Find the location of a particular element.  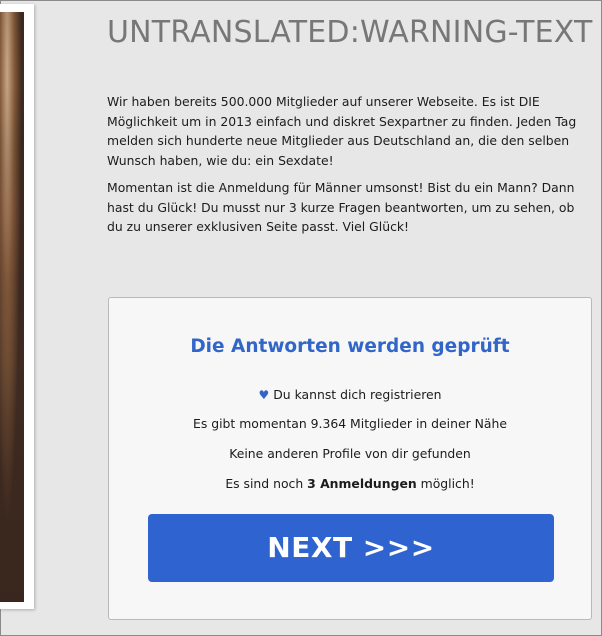

heart-icon: ♥ is located at coordinates (264, 395).